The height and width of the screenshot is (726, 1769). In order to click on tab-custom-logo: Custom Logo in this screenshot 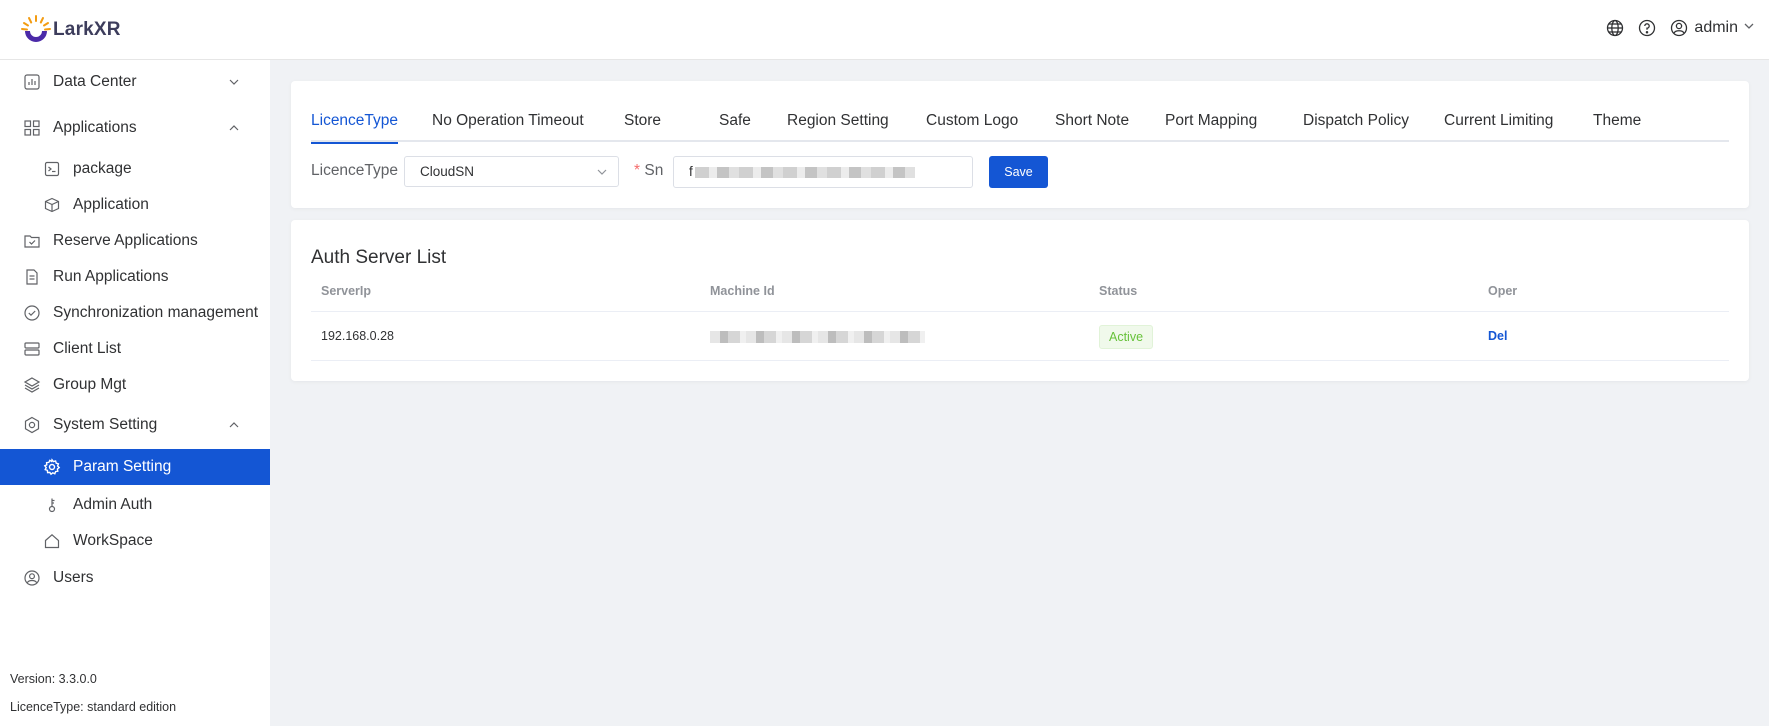, I will do `click(972, 126)`.